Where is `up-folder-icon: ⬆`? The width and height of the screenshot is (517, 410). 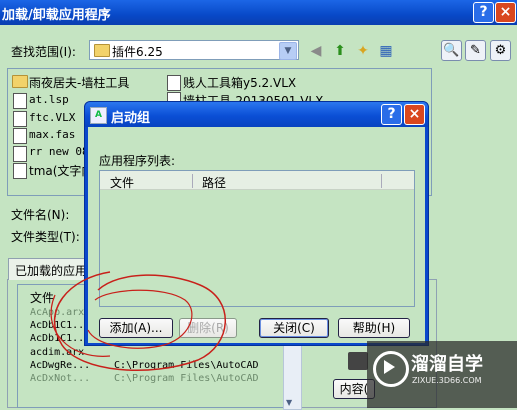 up-folder-icon: ⬆ is located at coordinates (340, 51).